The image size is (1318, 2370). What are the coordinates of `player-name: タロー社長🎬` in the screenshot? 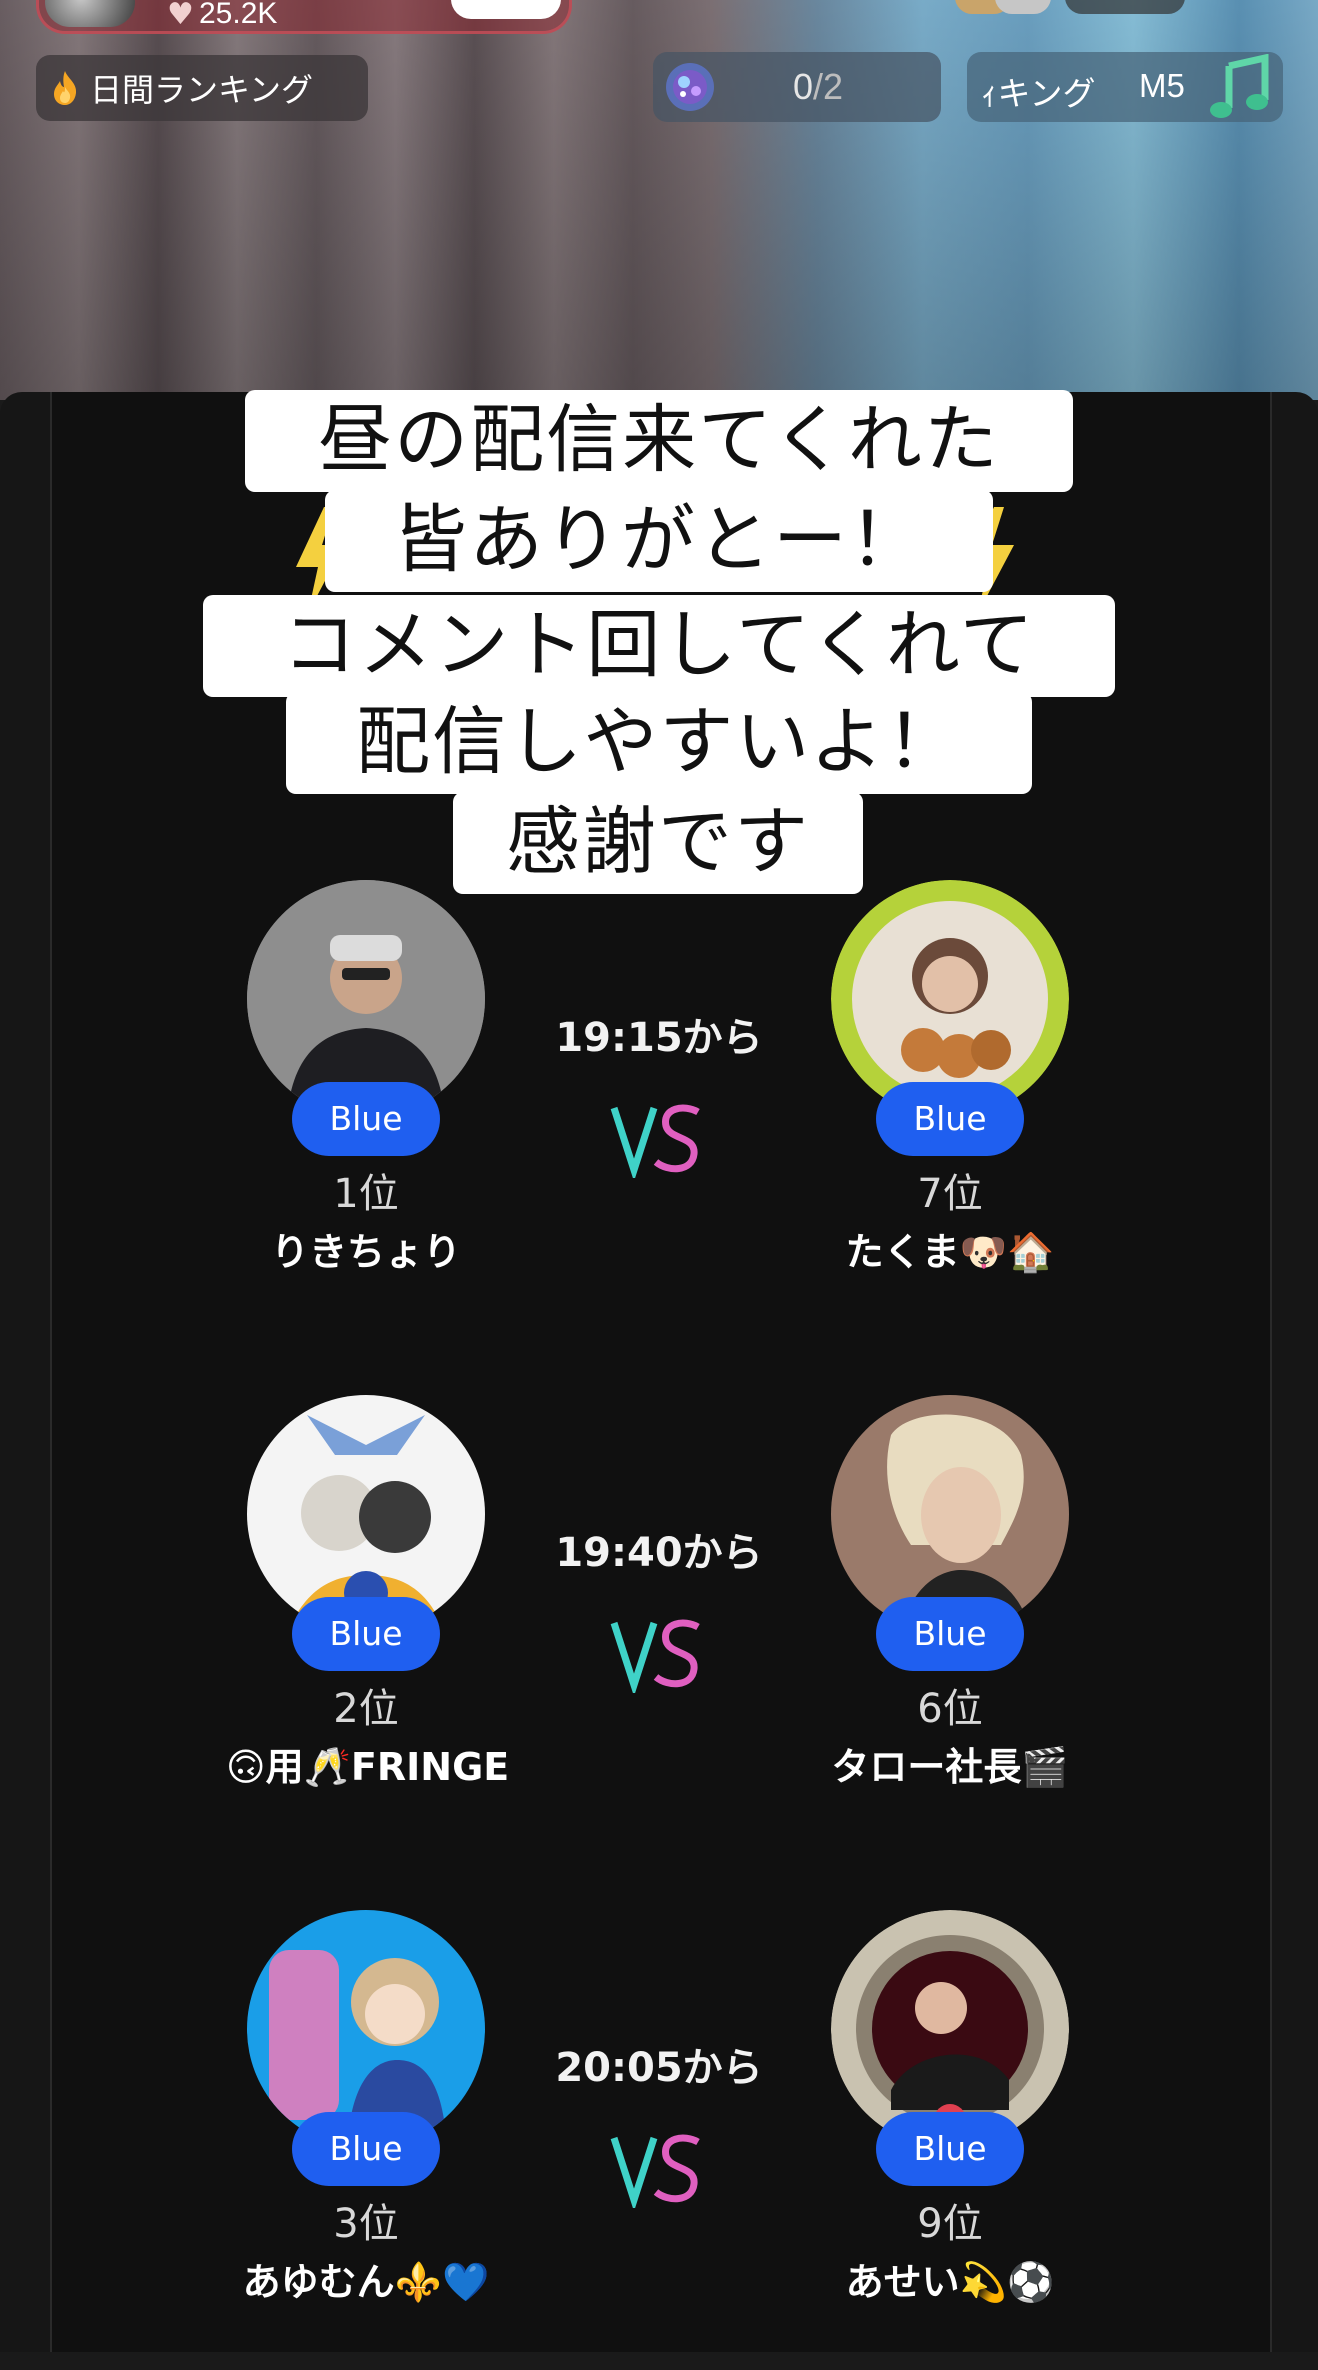 It's located at (950, 1767).